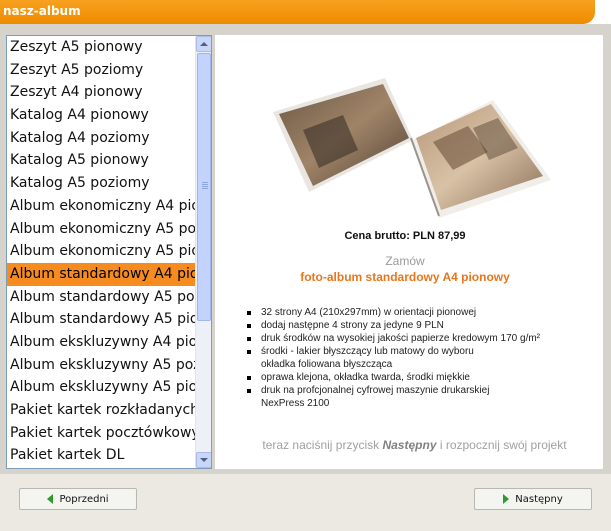  I want to click on list-item: Album ekskluzywny A5 pion, so click(101, 387).